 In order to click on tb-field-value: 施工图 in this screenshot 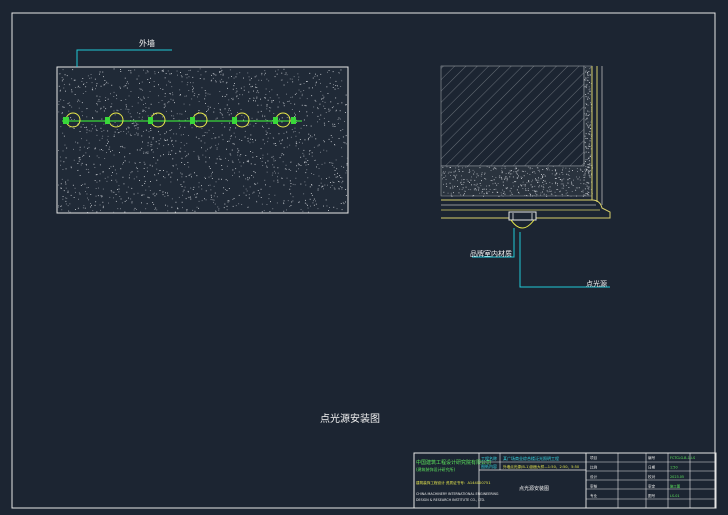, I will do `click(675, 486)`.